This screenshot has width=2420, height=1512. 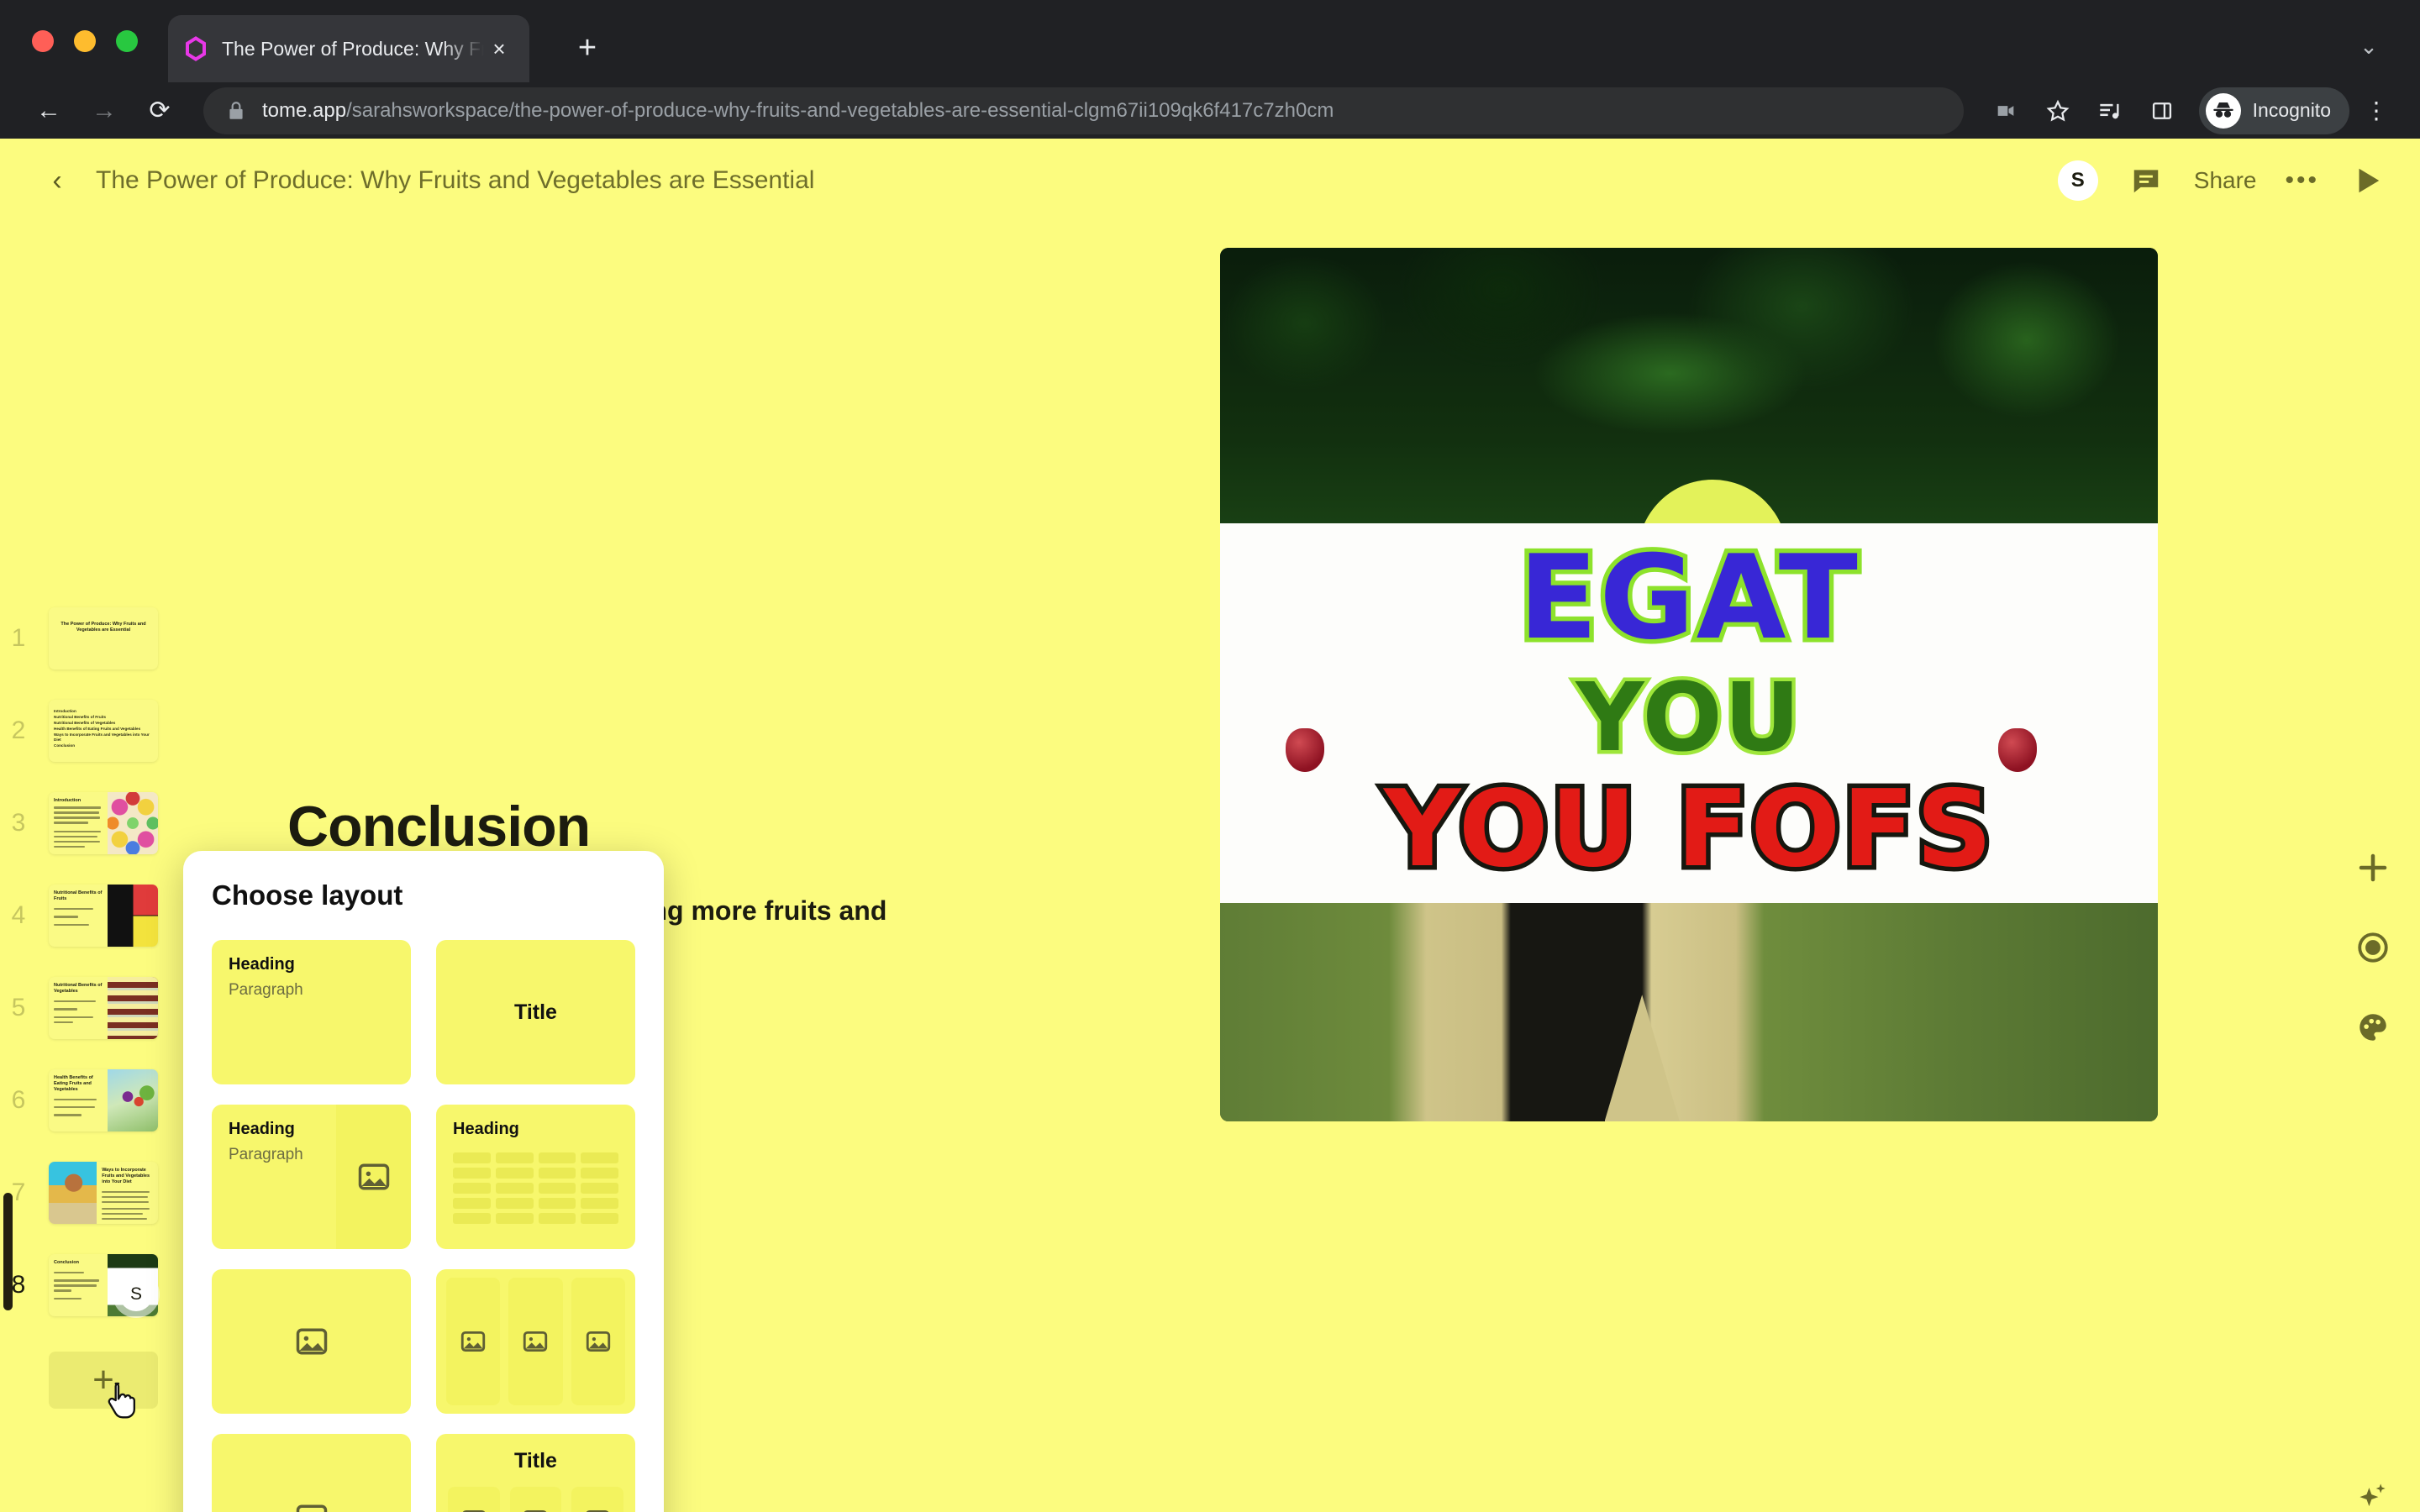 I want to click on close-tab-button: ×, so click(x=499, y=49).